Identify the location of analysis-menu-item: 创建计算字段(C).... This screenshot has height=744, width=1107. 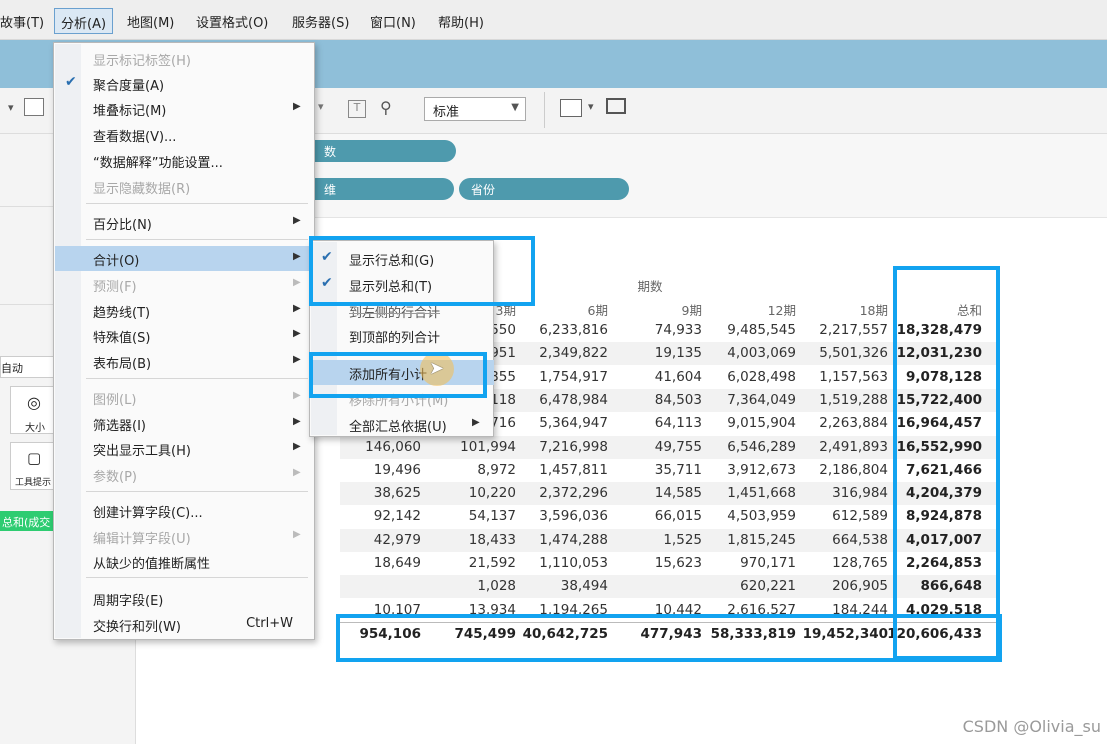
(185, 510).